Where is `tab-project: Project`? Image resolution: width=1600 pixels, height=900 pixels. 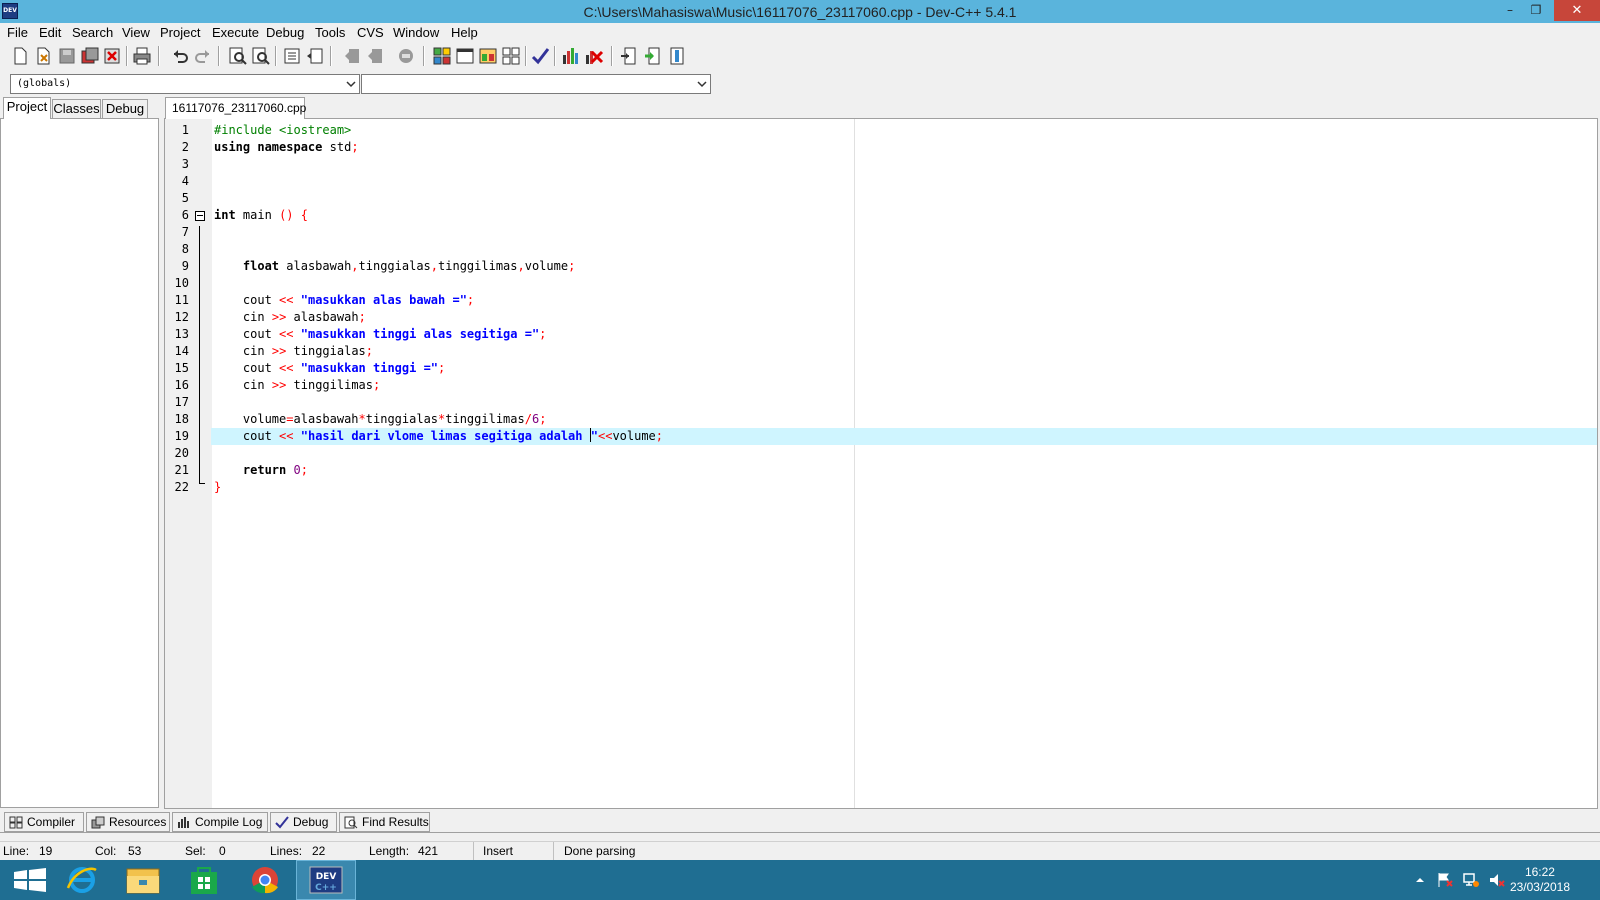 tab-project: Project is located at coordinates (27, 108).